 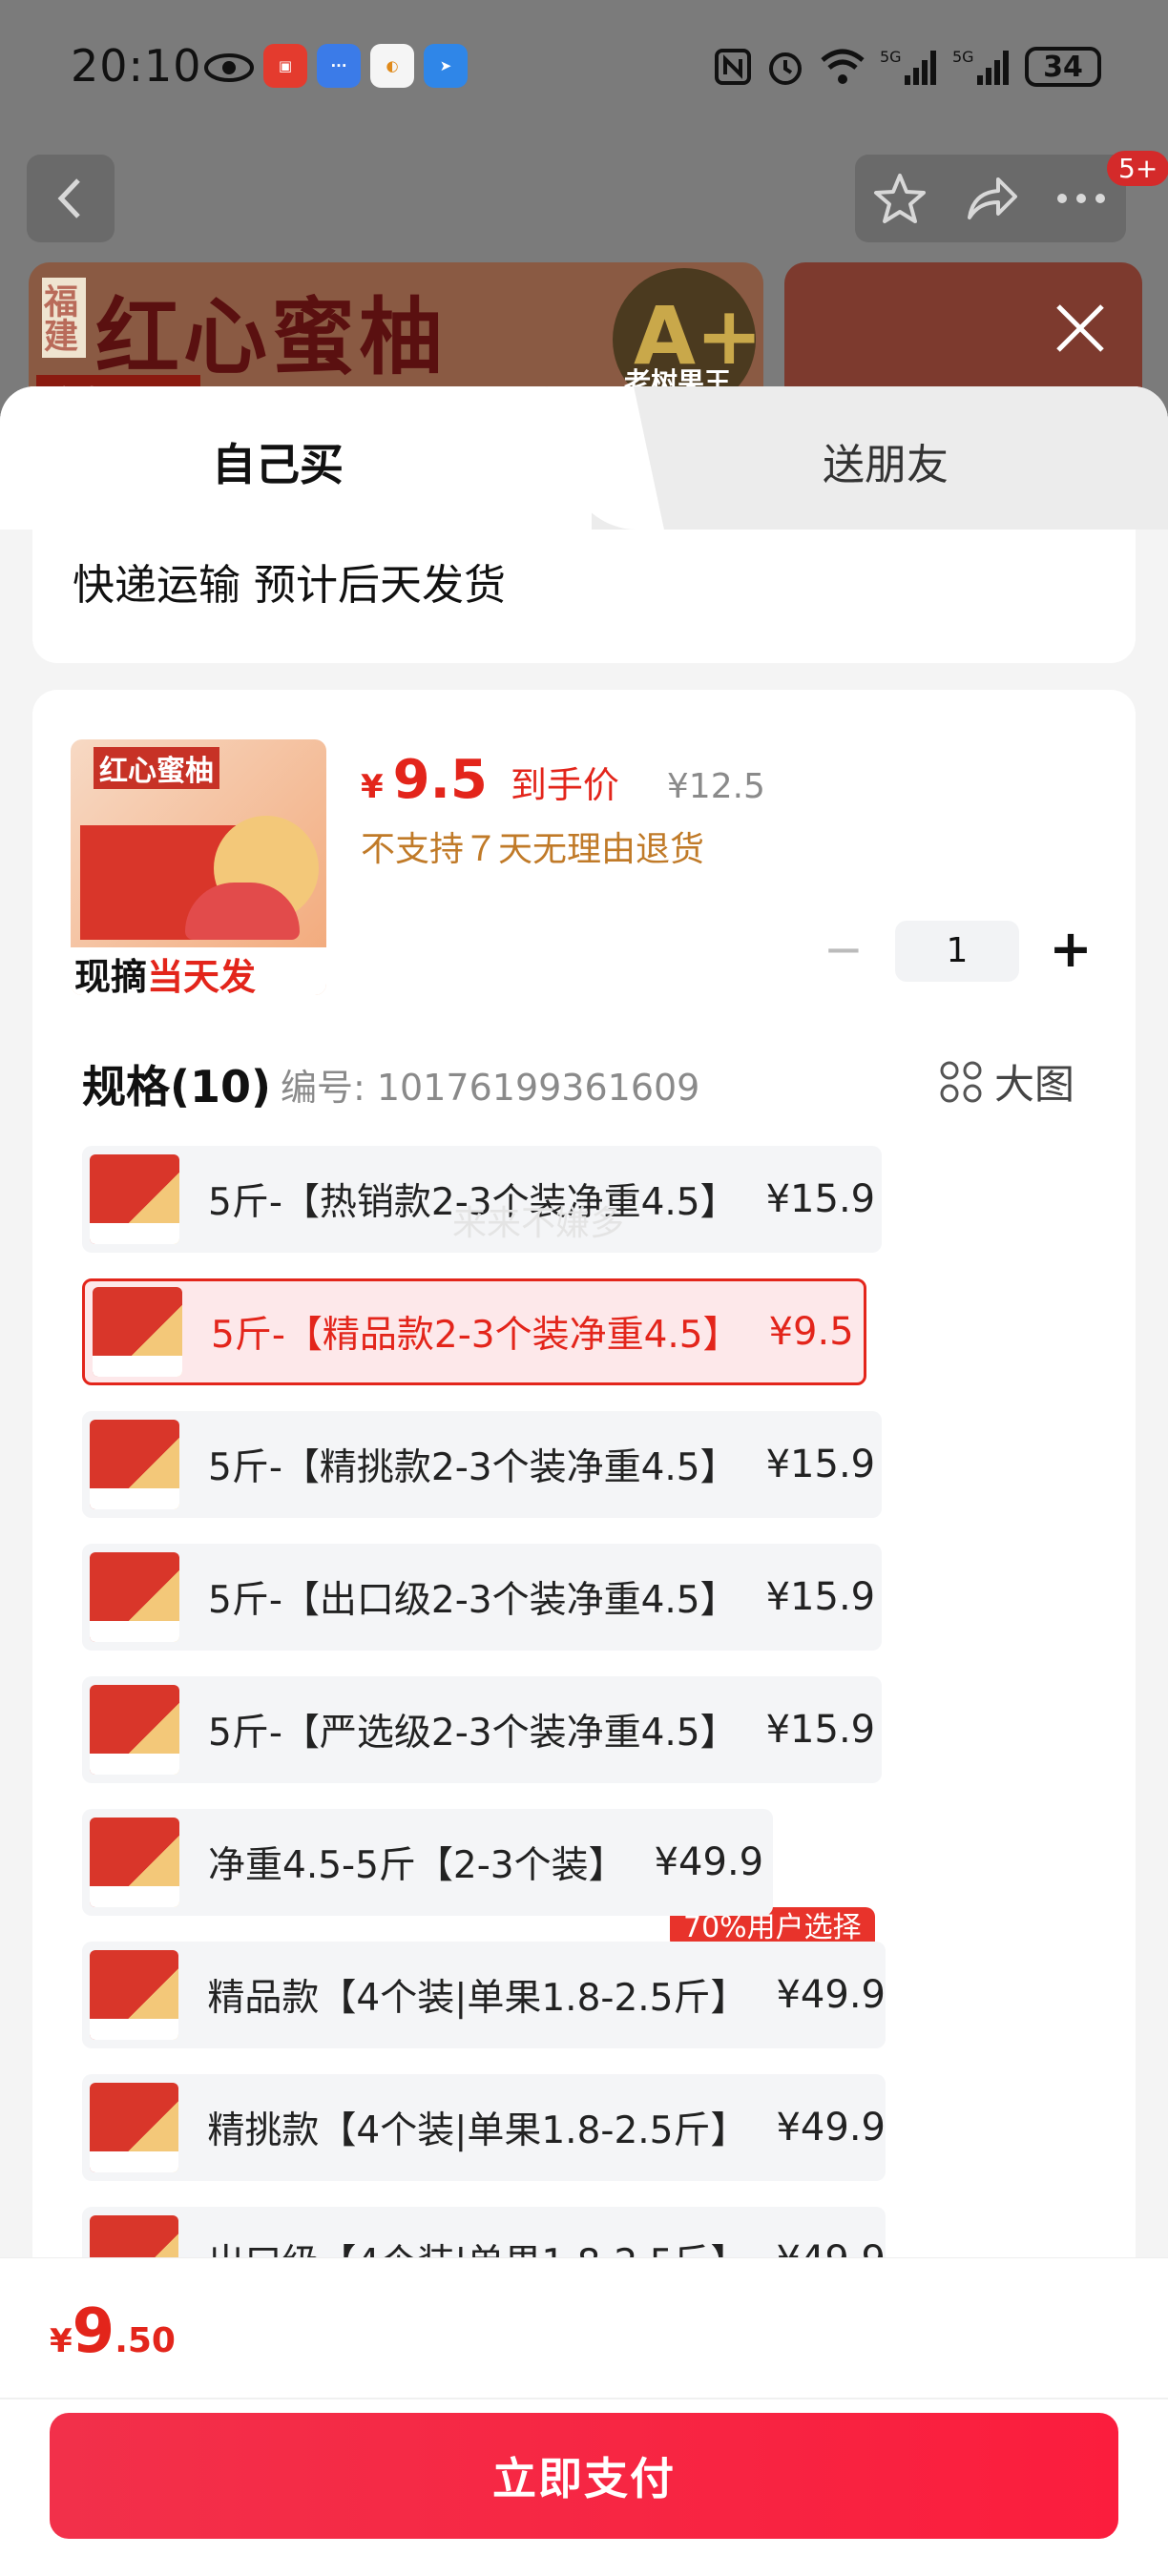 I want to click on price-label: 到手价, so click(x=564, y=785).